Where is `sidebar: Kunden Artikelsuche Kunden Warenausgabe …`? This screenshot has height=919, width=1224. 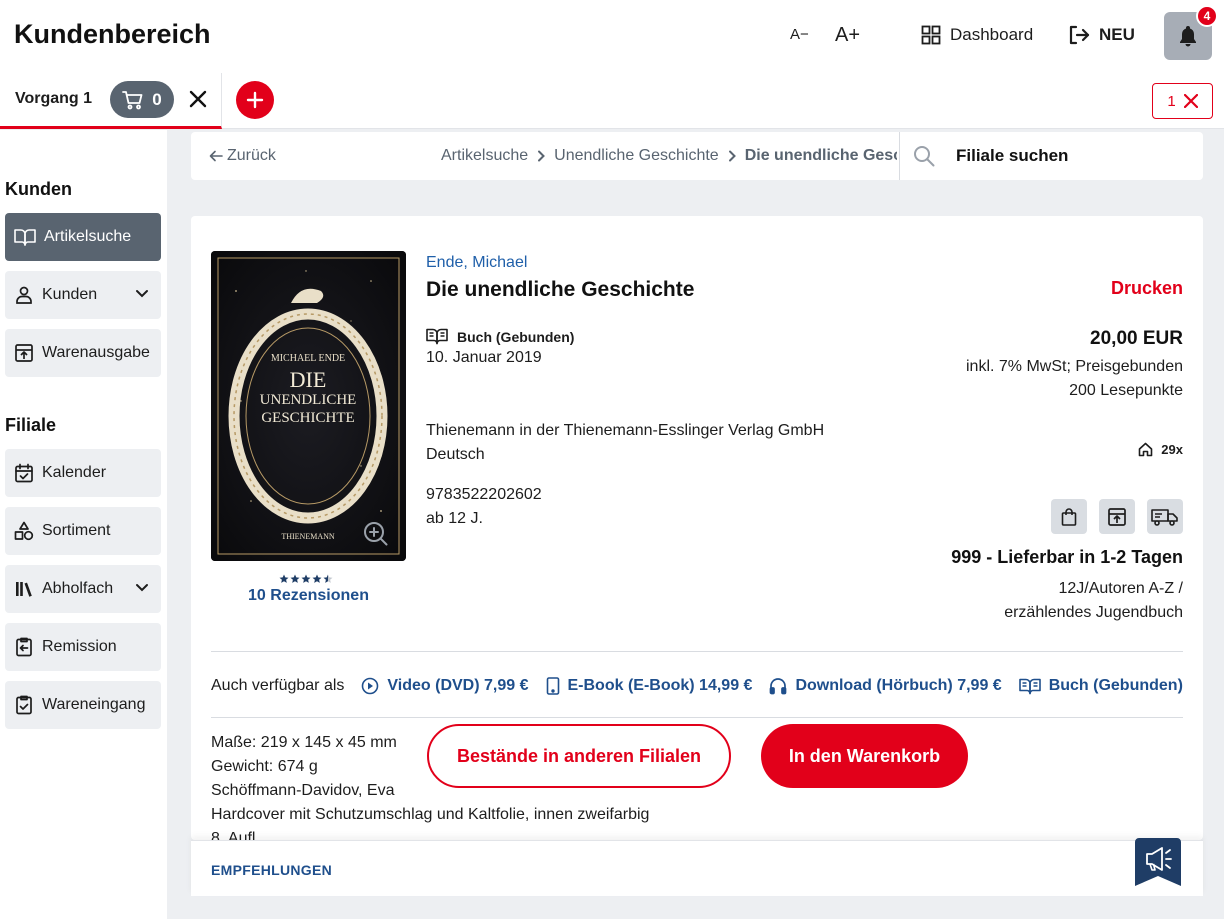
sidebar: Kunden Artikelsuche Kunden Warenausgabe … is located at coordinates (83, 524).